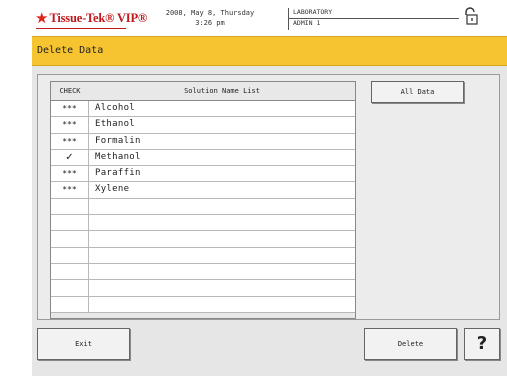  I want to click on list-row: *** Paraffin, so click(203, 174).